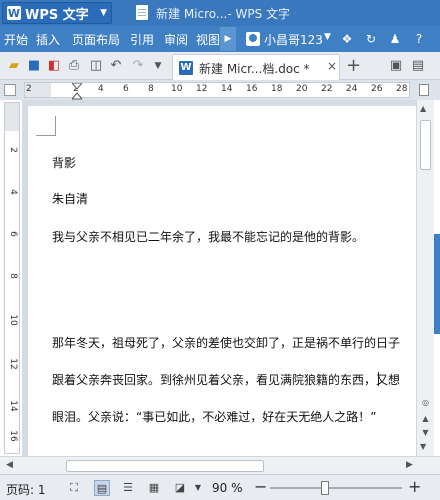 This screenshot has width=440, height=500. What do you see at coordinates (226, 379) in the screenshot?
I see `doc-line: 跟着父亲奔丧回家。到徐州见着父亲，看见满院狼籍的东西，又想` at bounding box center [226, 379].